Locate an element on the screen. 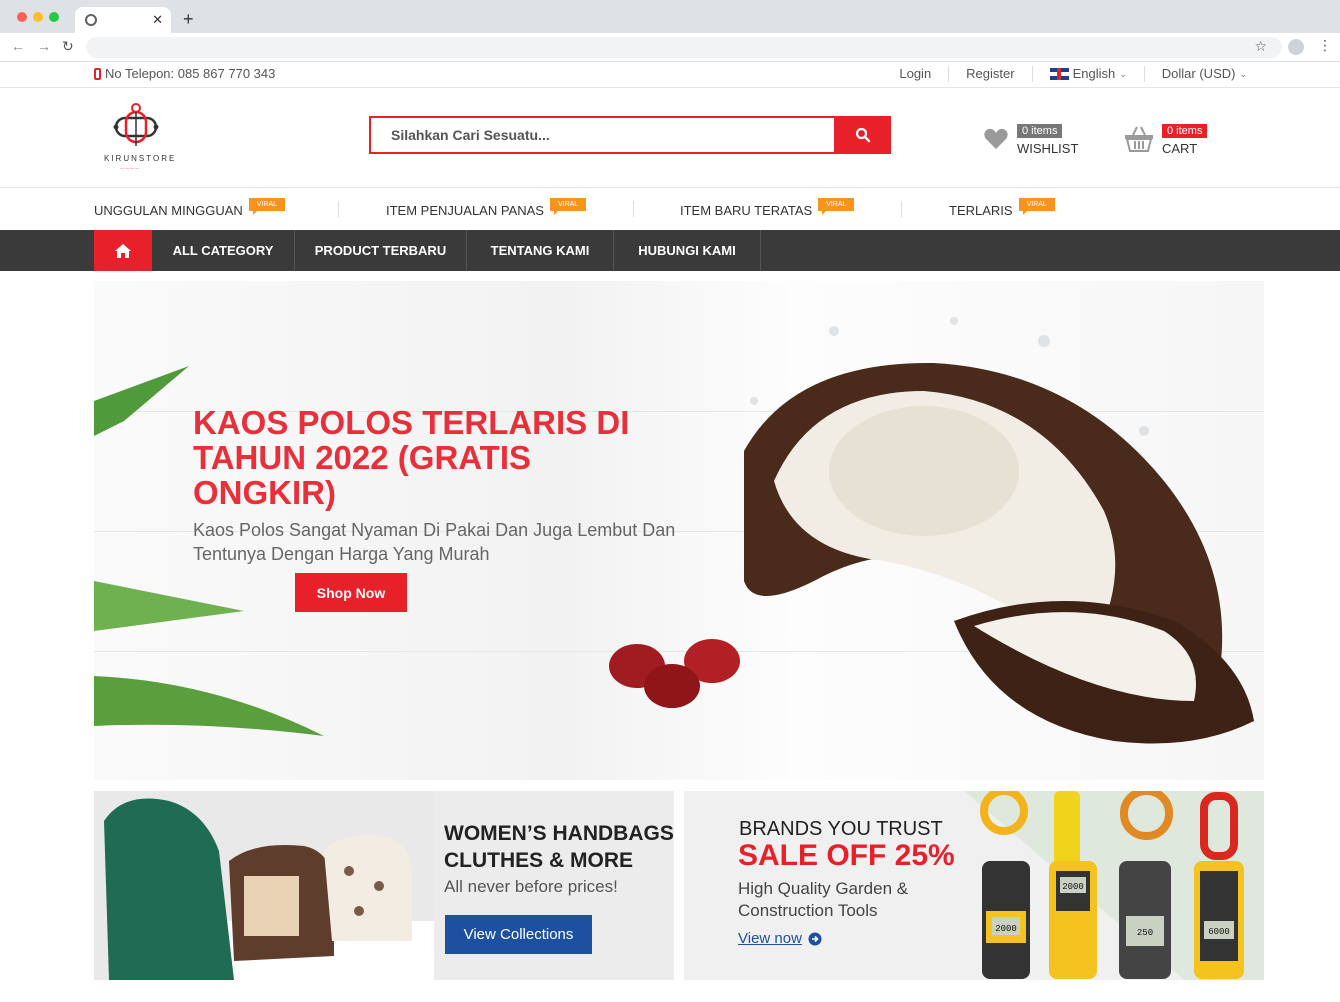  nav-all-category: ALL CATEGORY is located at coordinates (223, 250).